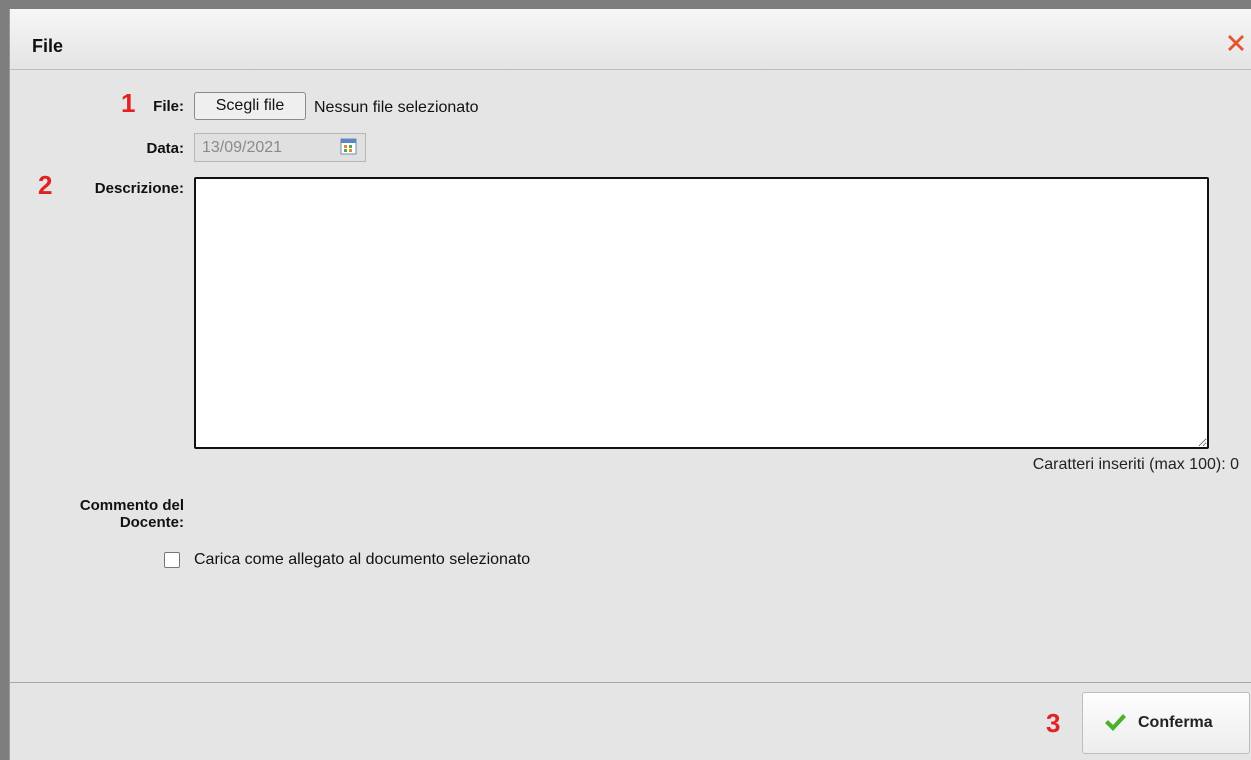 The width and height of the screenshot is (1251, 760). I want to click on date-field, so click(280, 147).